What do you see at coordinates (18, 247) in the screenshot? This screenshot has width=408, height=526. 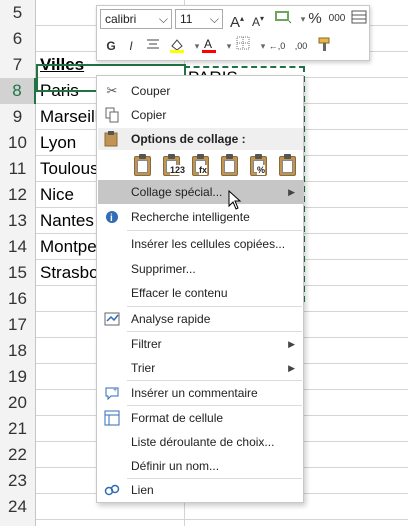 I see `row-header: 14` at bounding box center [18, 247].